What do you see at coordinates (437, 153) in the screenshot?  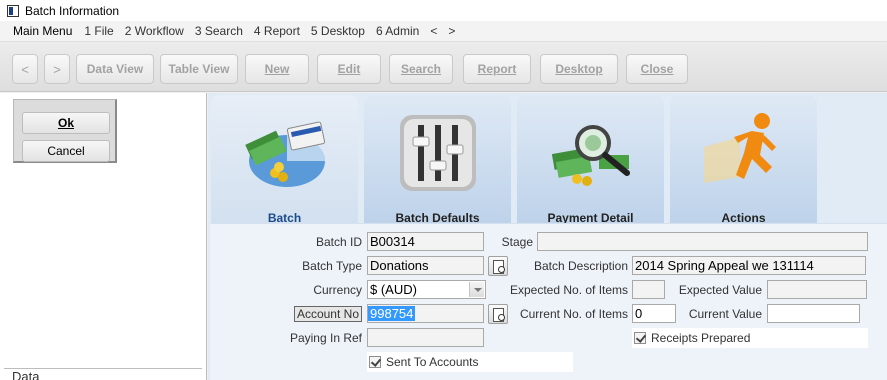 I see `sliders-icon` at bounding box center [437, 153].